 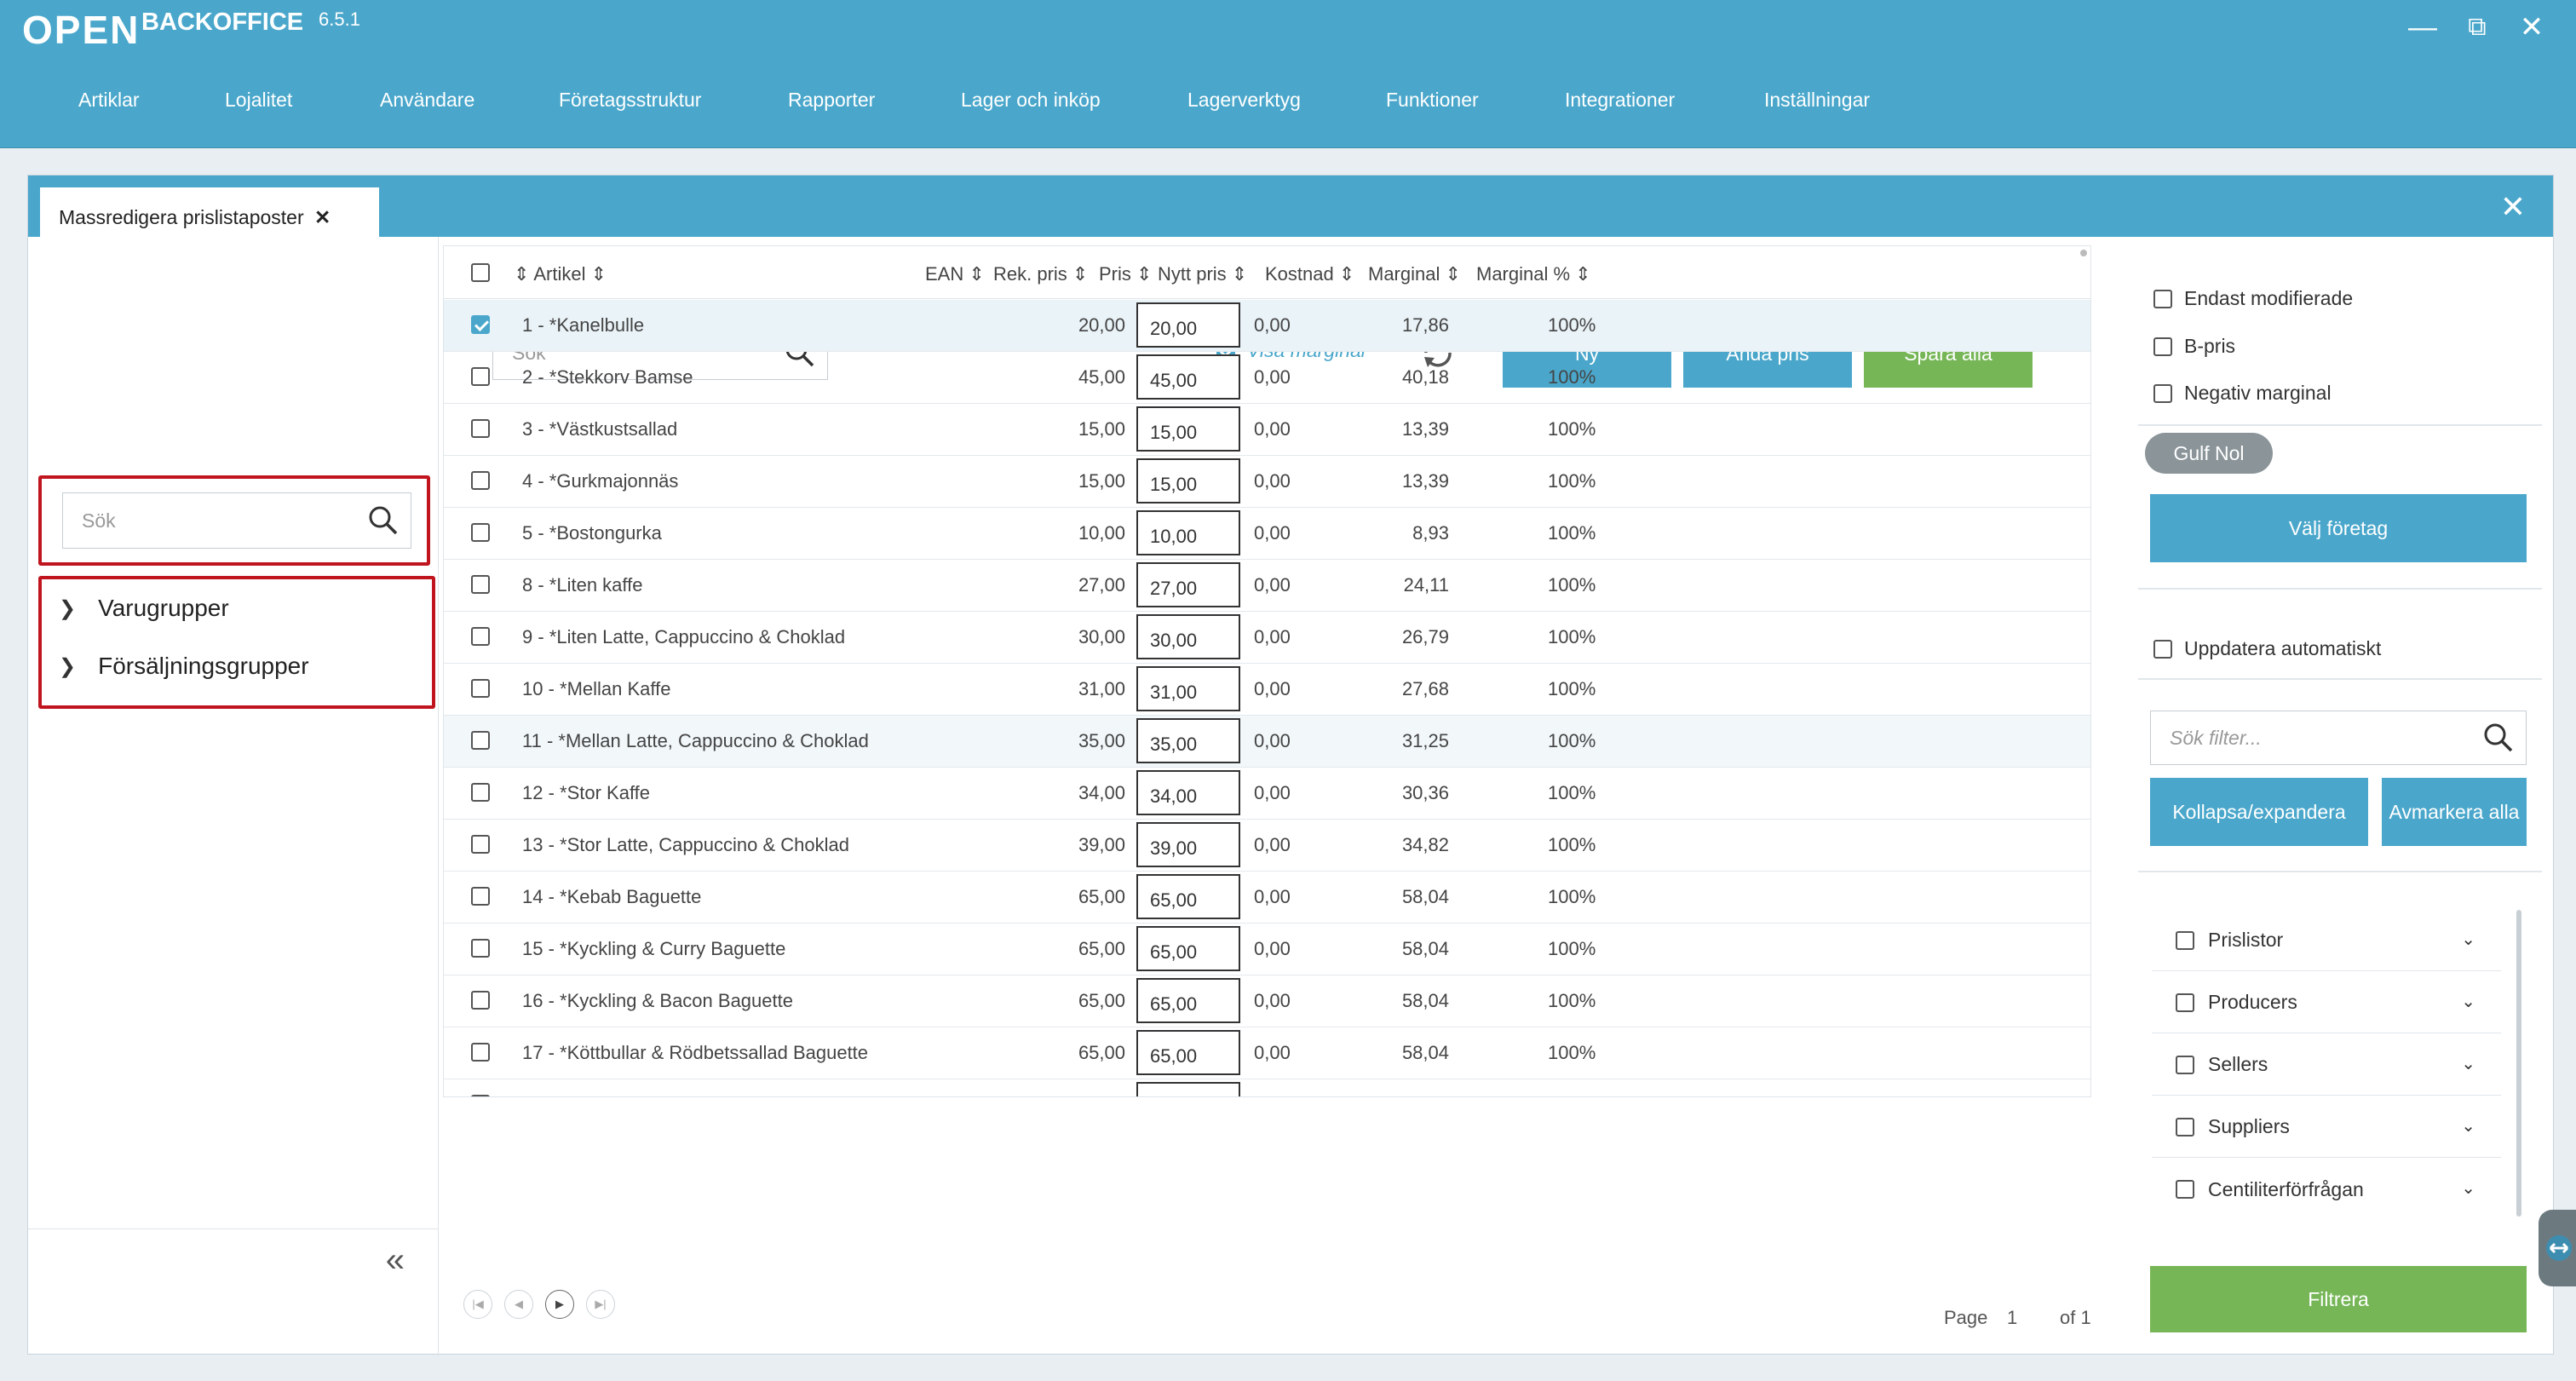 What do you see at coordinates (2194, 347) in the screenshot?
I see `b-price-option: B-pris` at bounding box center [2194, 347].